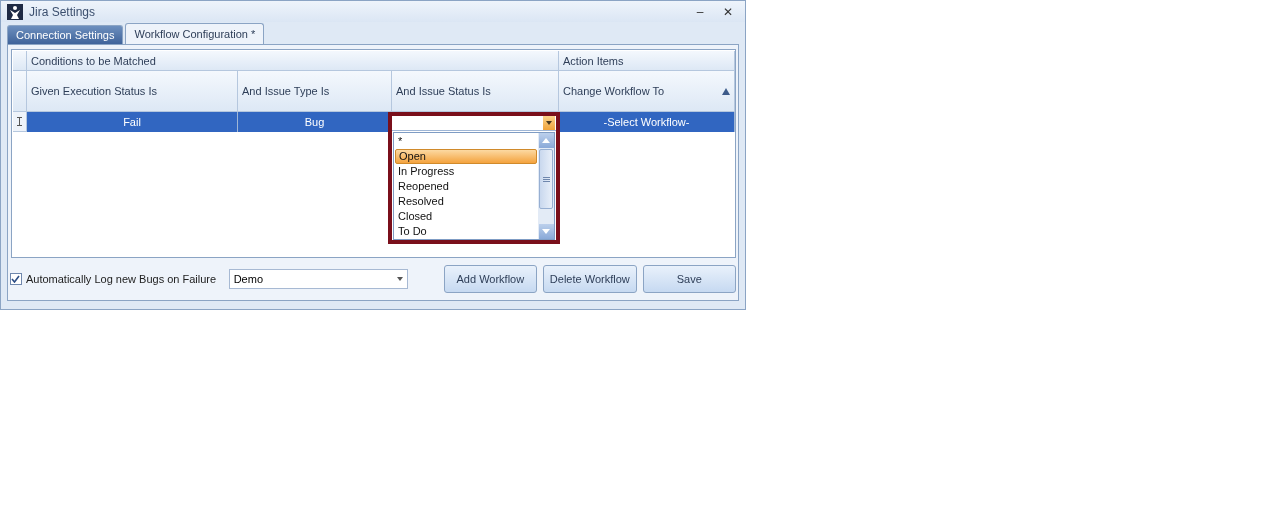 Image resolution: width=1274 pixels, height=509 pixels. What do you see at coordinates (647, 91) in the screenshot?
I see `column-header: Change Workflow To` at bounding box center [647, 91].